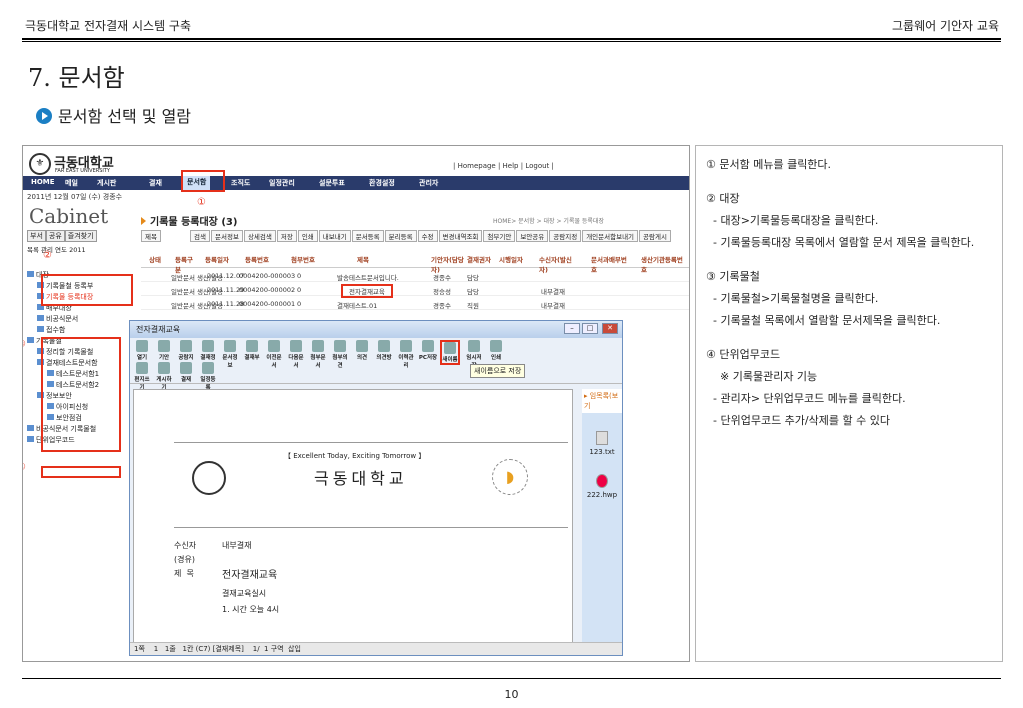  What do you see at coordinates (428, 183) in the screenshot?
I see `nav-admin: 관리자` at bounding box center [428, 183].